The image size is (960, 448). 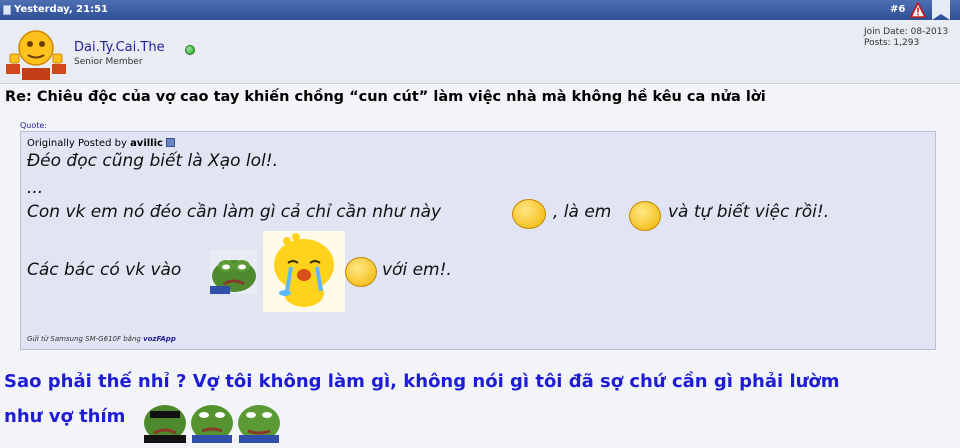 What do you see at coordinates (892, 43) in the screenshot?
I see `post-count: Posts: 1,293` at bounding box center [892, 43].